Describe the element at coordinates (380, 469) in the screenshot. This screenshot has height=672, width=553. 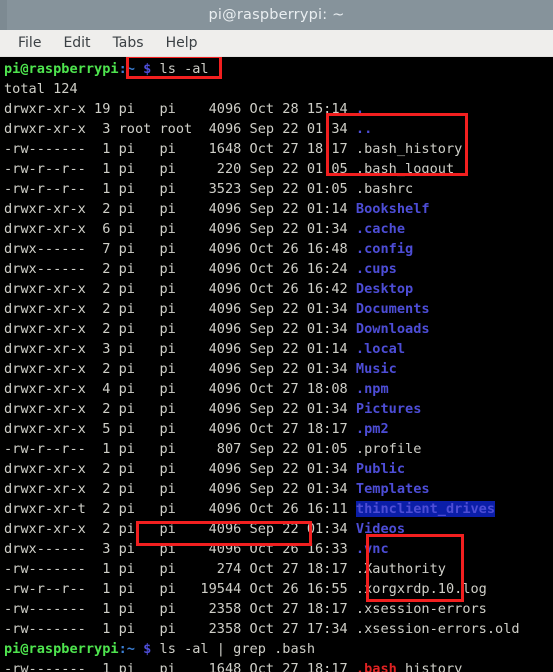
I see `listing-row-name: Public` at that location.